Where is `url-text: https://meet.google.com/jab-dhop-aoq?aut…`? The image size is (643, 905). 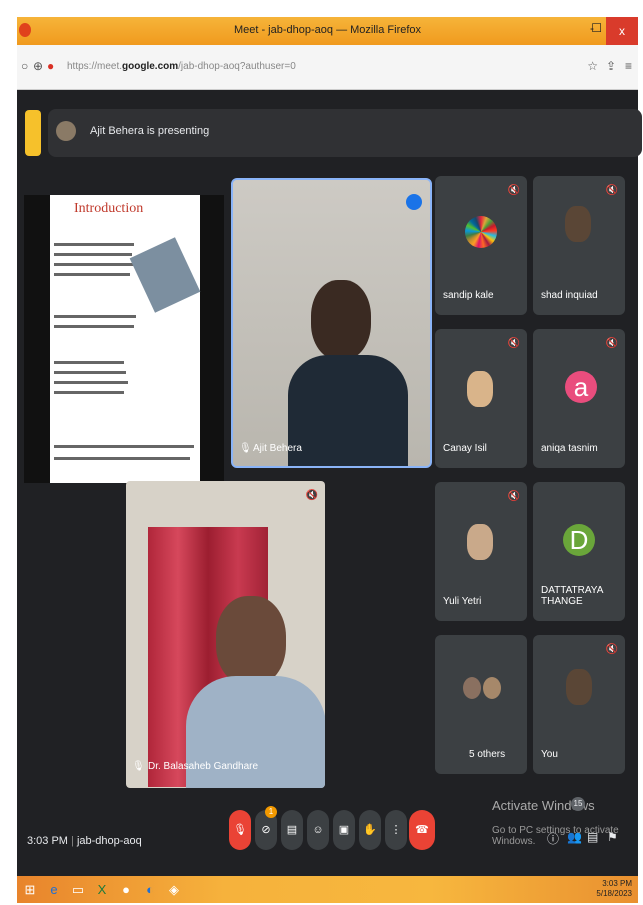 url-text: https://meet.google.com/jab-dhop-aoq?aut… is located at coordinates (181, 66).